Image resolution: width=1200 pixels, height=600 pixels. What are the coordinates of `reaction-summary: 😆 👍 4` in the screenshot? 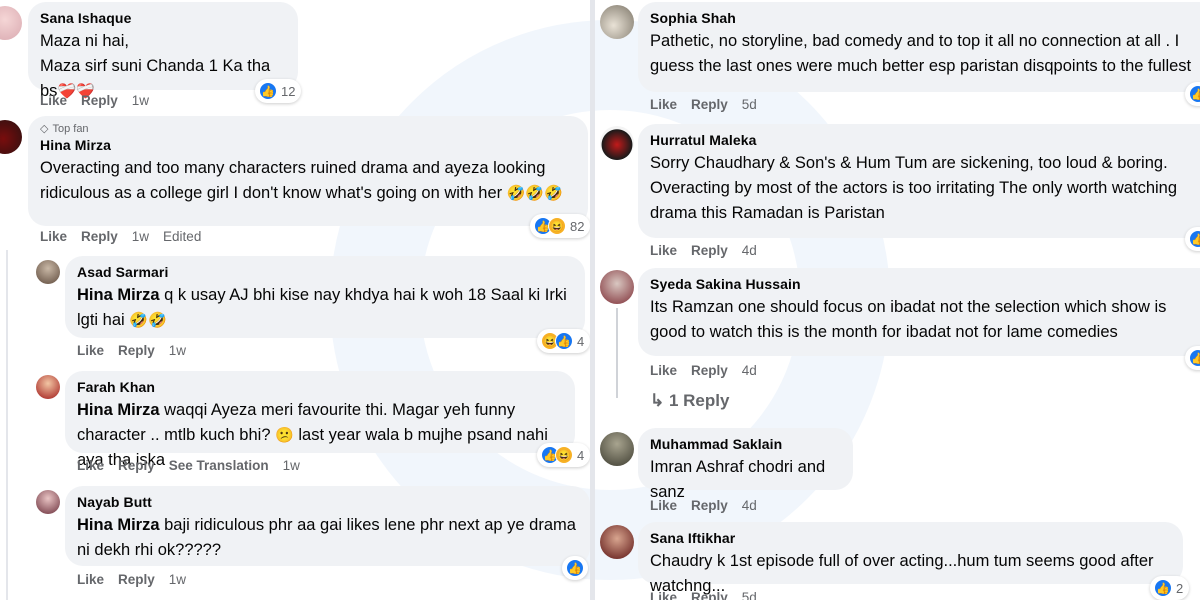 It's located at (563, 341).